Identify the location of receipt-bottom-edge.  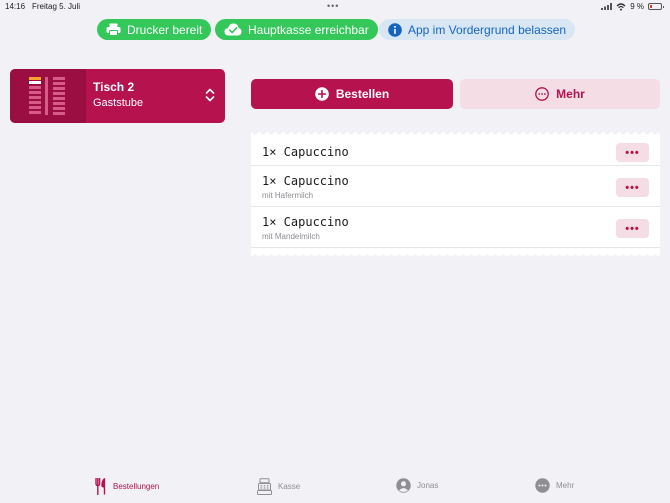
(455, 254).